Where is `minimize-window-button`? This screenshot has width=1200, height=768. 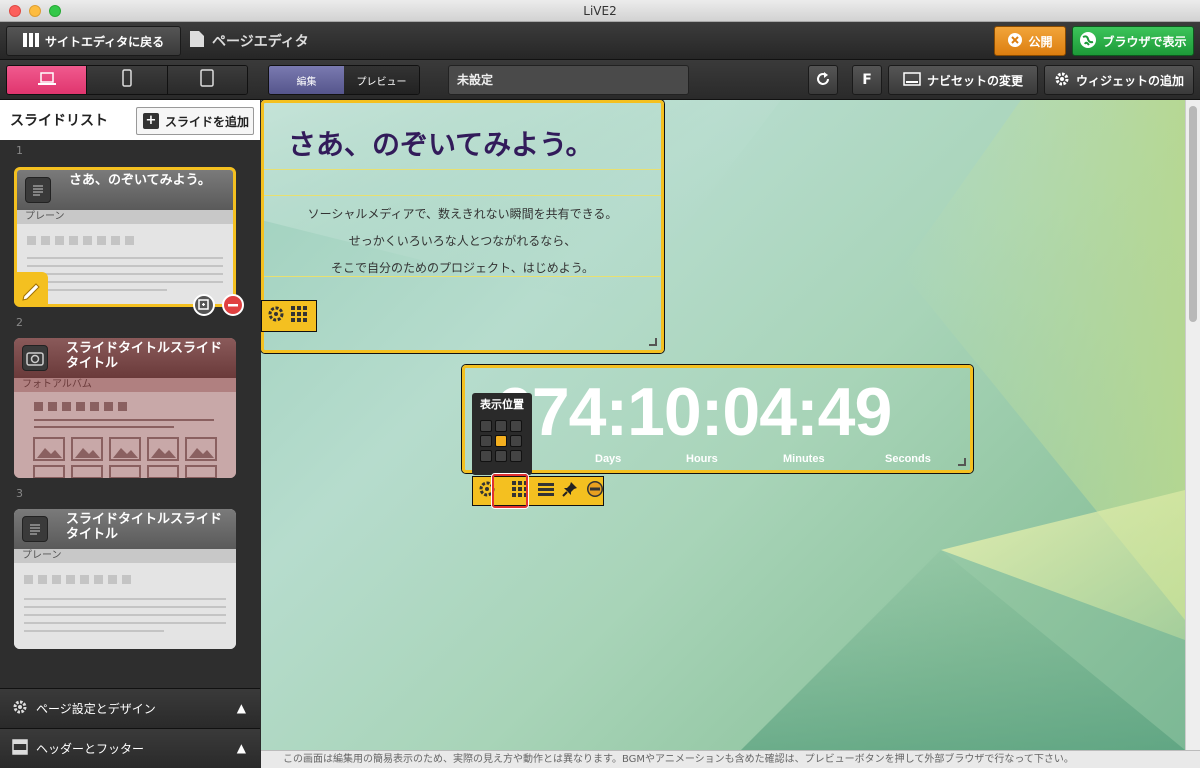
minimize-window-button is located at coordinates (35, 11).